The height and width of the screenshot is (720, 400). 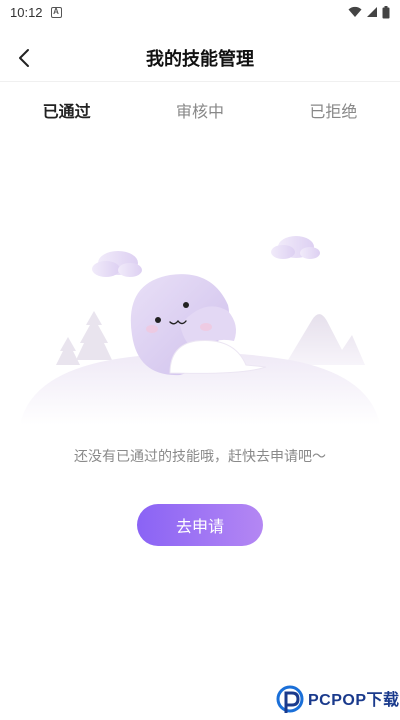 I want to click on watermark: PCPOP下载, so click(x=338, y=700).